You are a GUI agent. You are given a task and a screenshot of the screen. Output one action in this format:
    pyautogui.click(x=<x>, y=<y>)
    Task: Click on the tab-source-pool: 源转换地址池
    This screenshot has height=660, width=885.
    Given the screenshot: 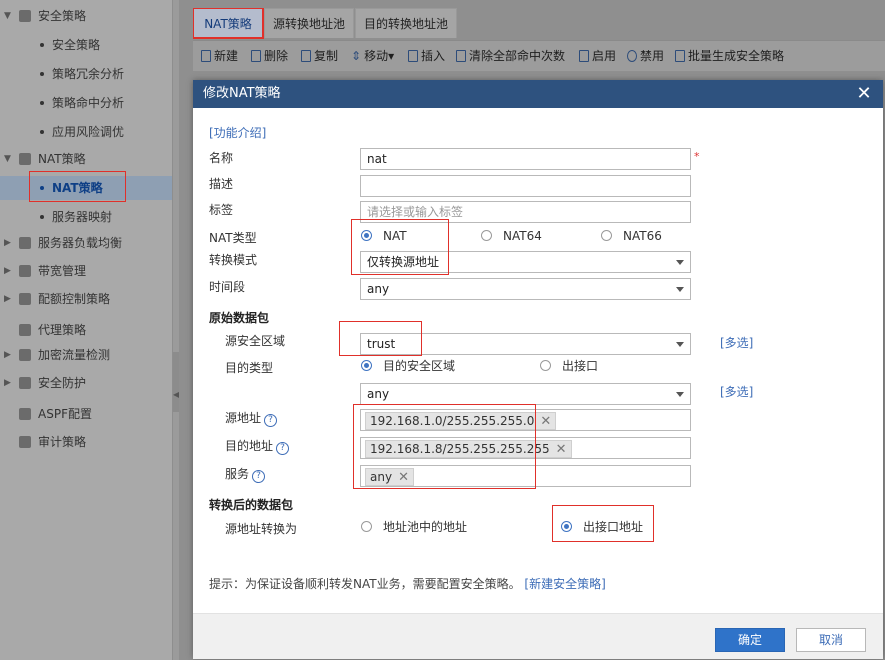 What is the action you would take?
    pyautogui.click(x=309, y=23)
    